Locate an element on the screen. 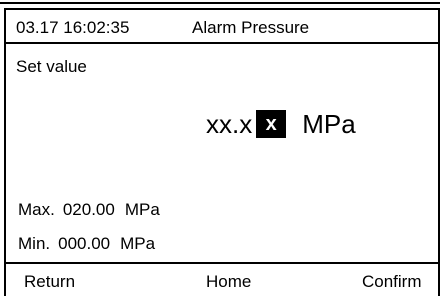 Image resolution: width=440 pixels, height=296 pixels. return-button: Return is located at coordinates (49, 282).